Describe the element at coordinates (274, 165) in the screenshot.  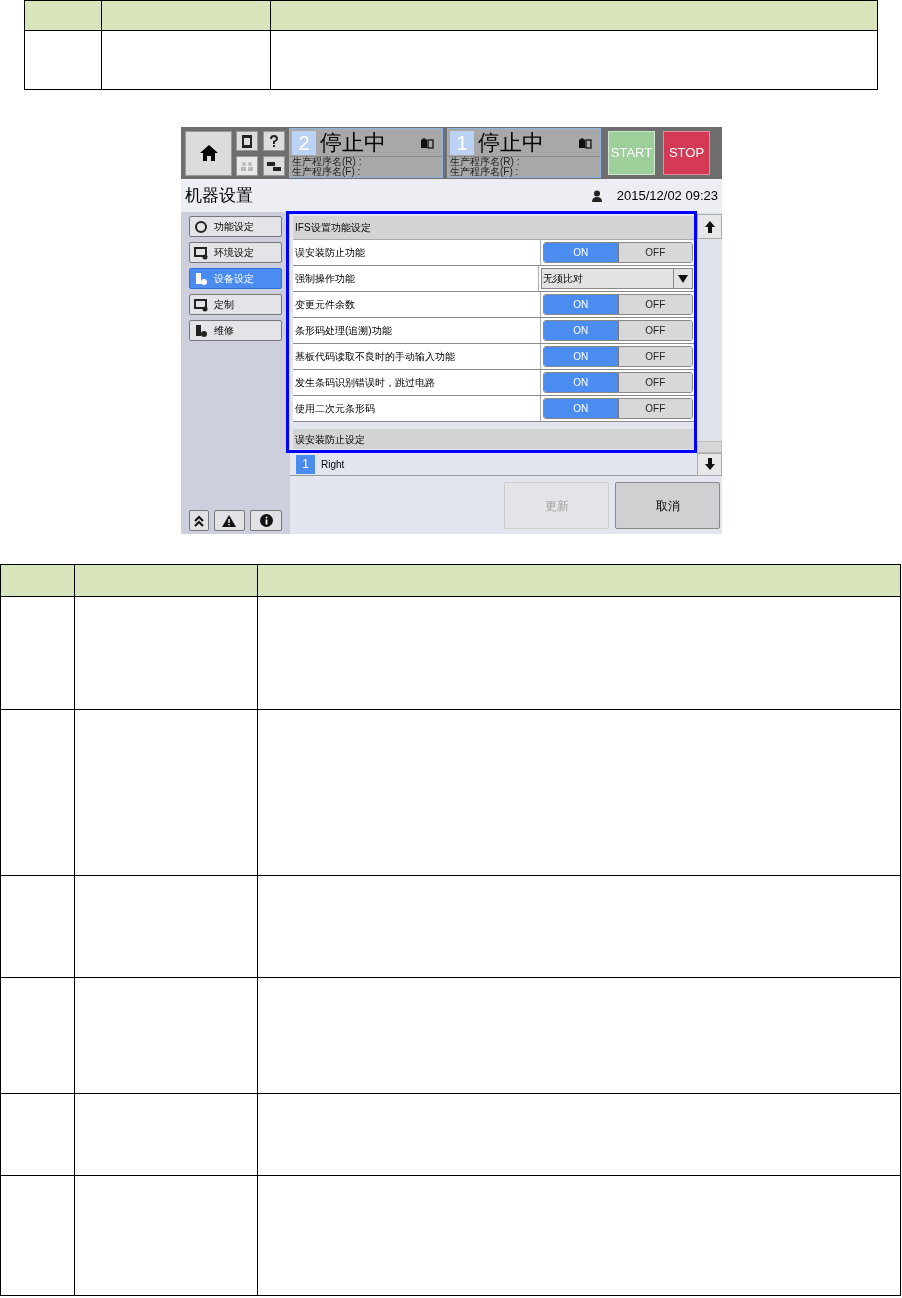
I see `network-button` at that location.